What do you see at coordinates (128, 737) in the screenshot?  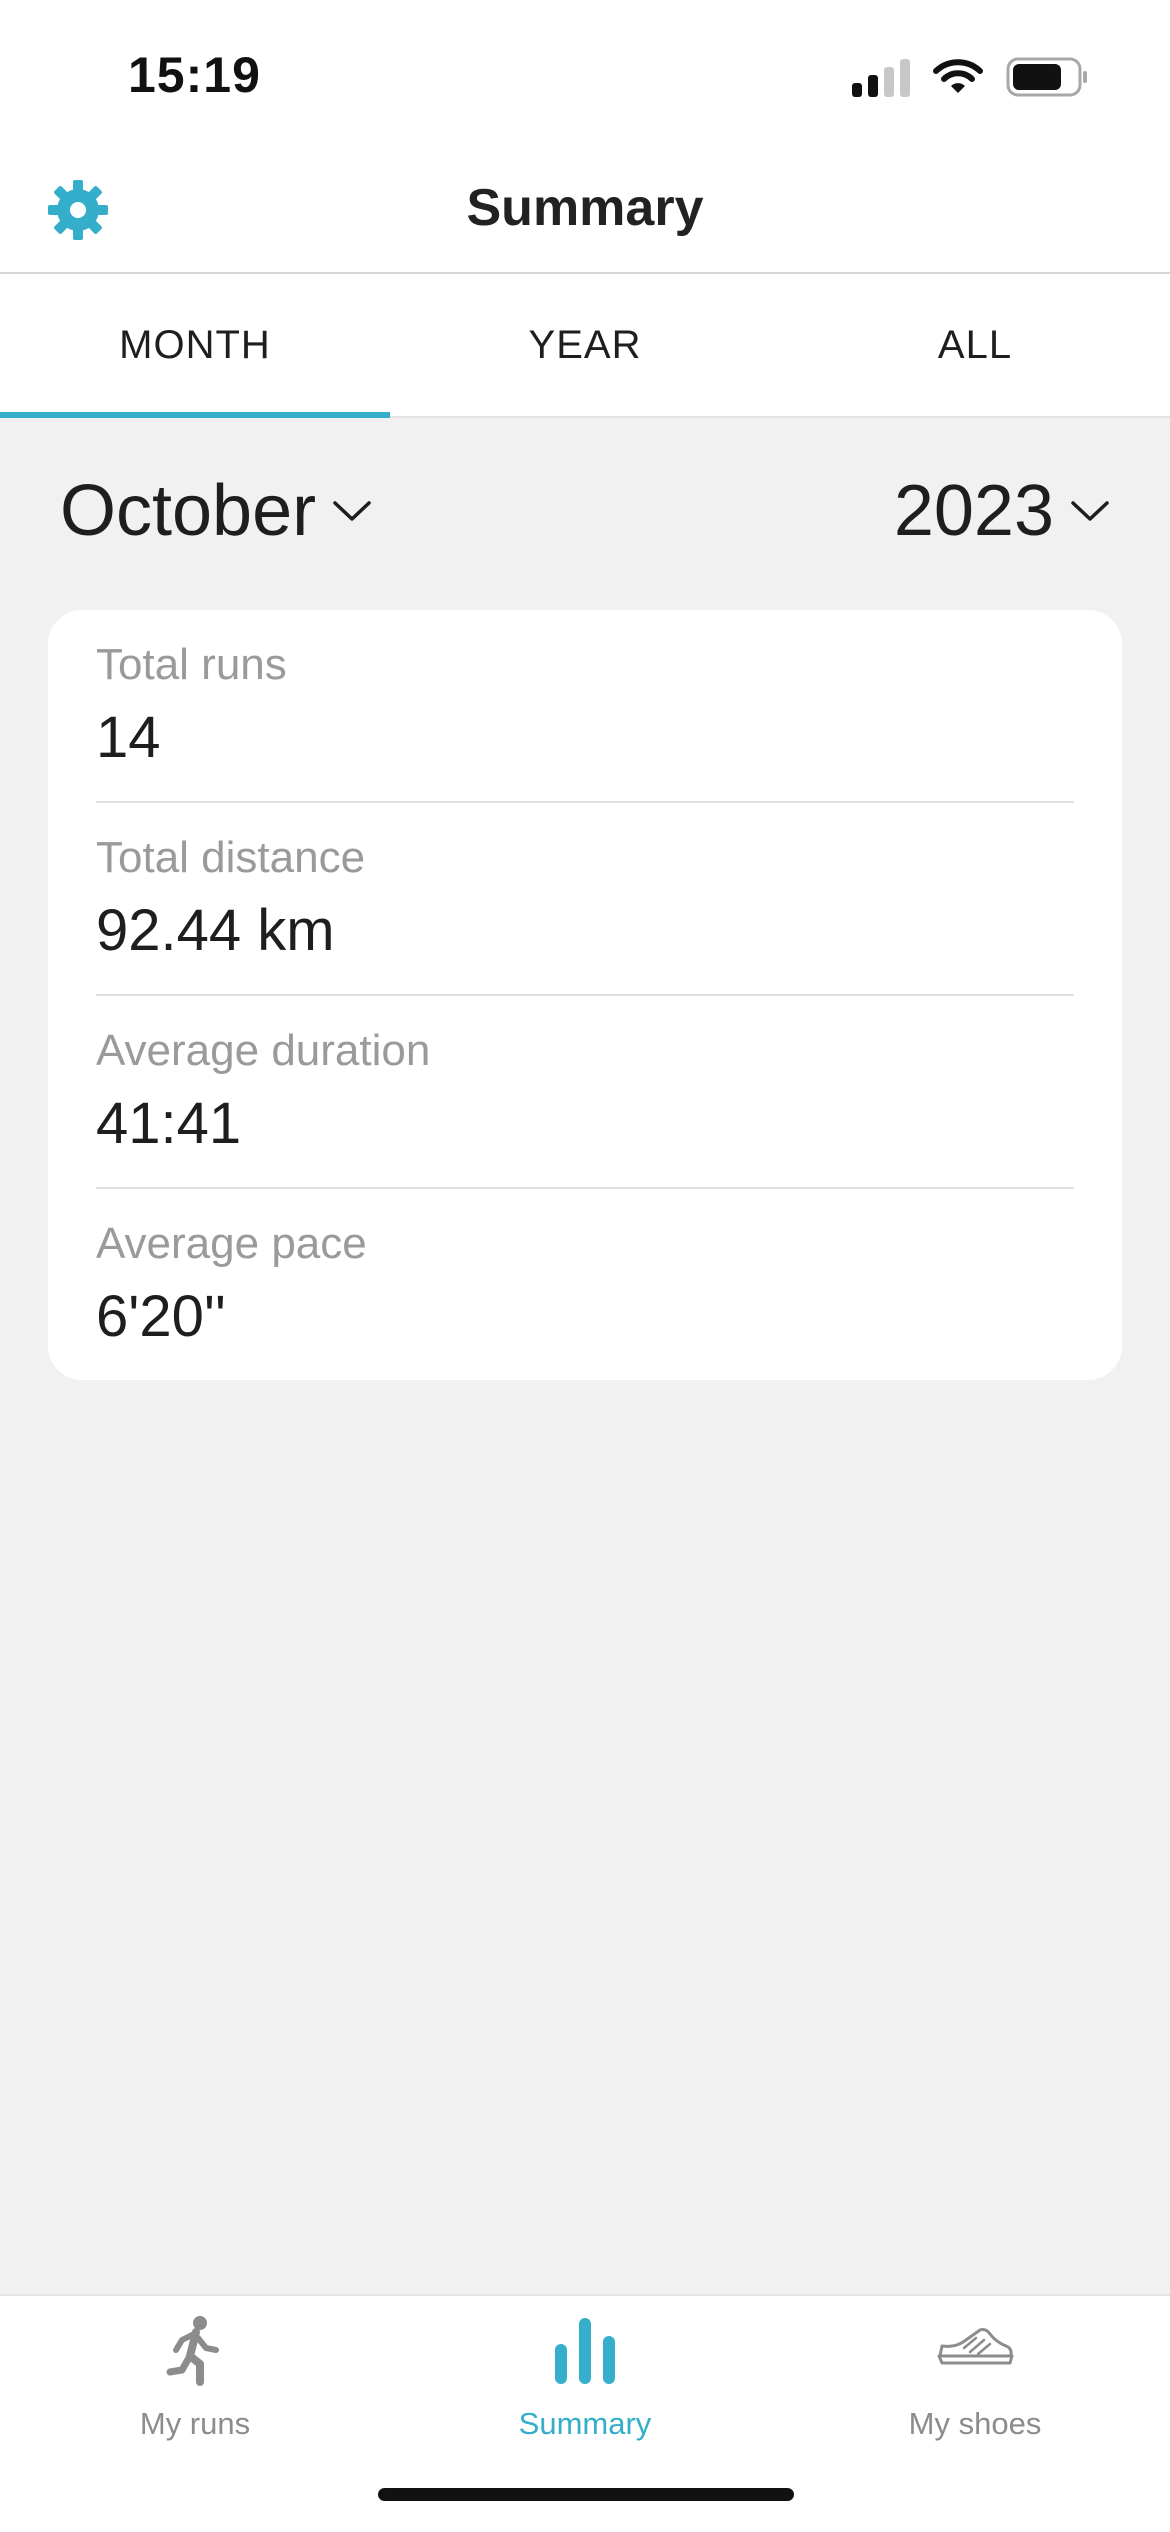 I see `stat-value: 14` at bounding box center [128, 737].